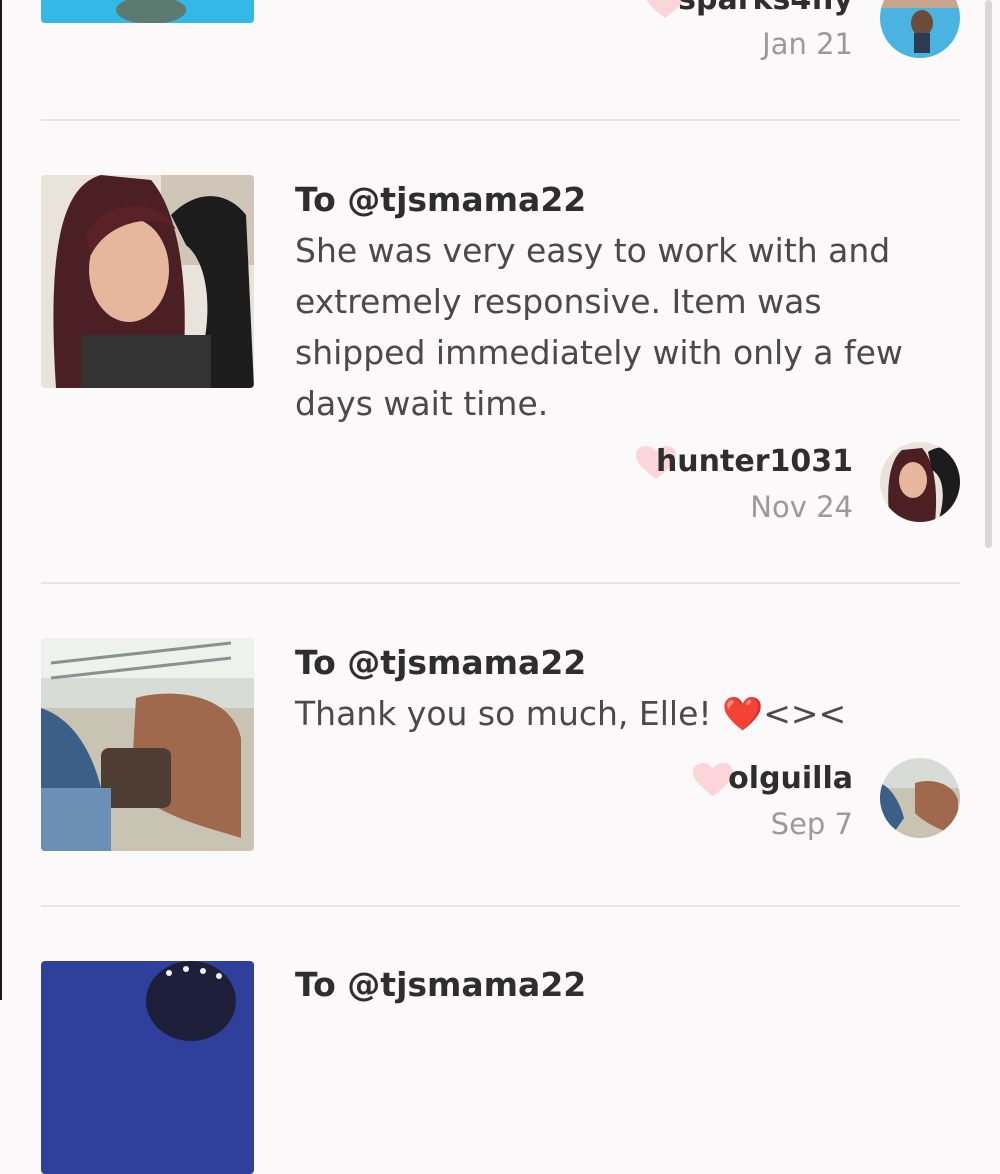 Image resolution: width=1000 pixels, height=1174 pixels. I want to click on pool-photo-icon, so click(147, 11).